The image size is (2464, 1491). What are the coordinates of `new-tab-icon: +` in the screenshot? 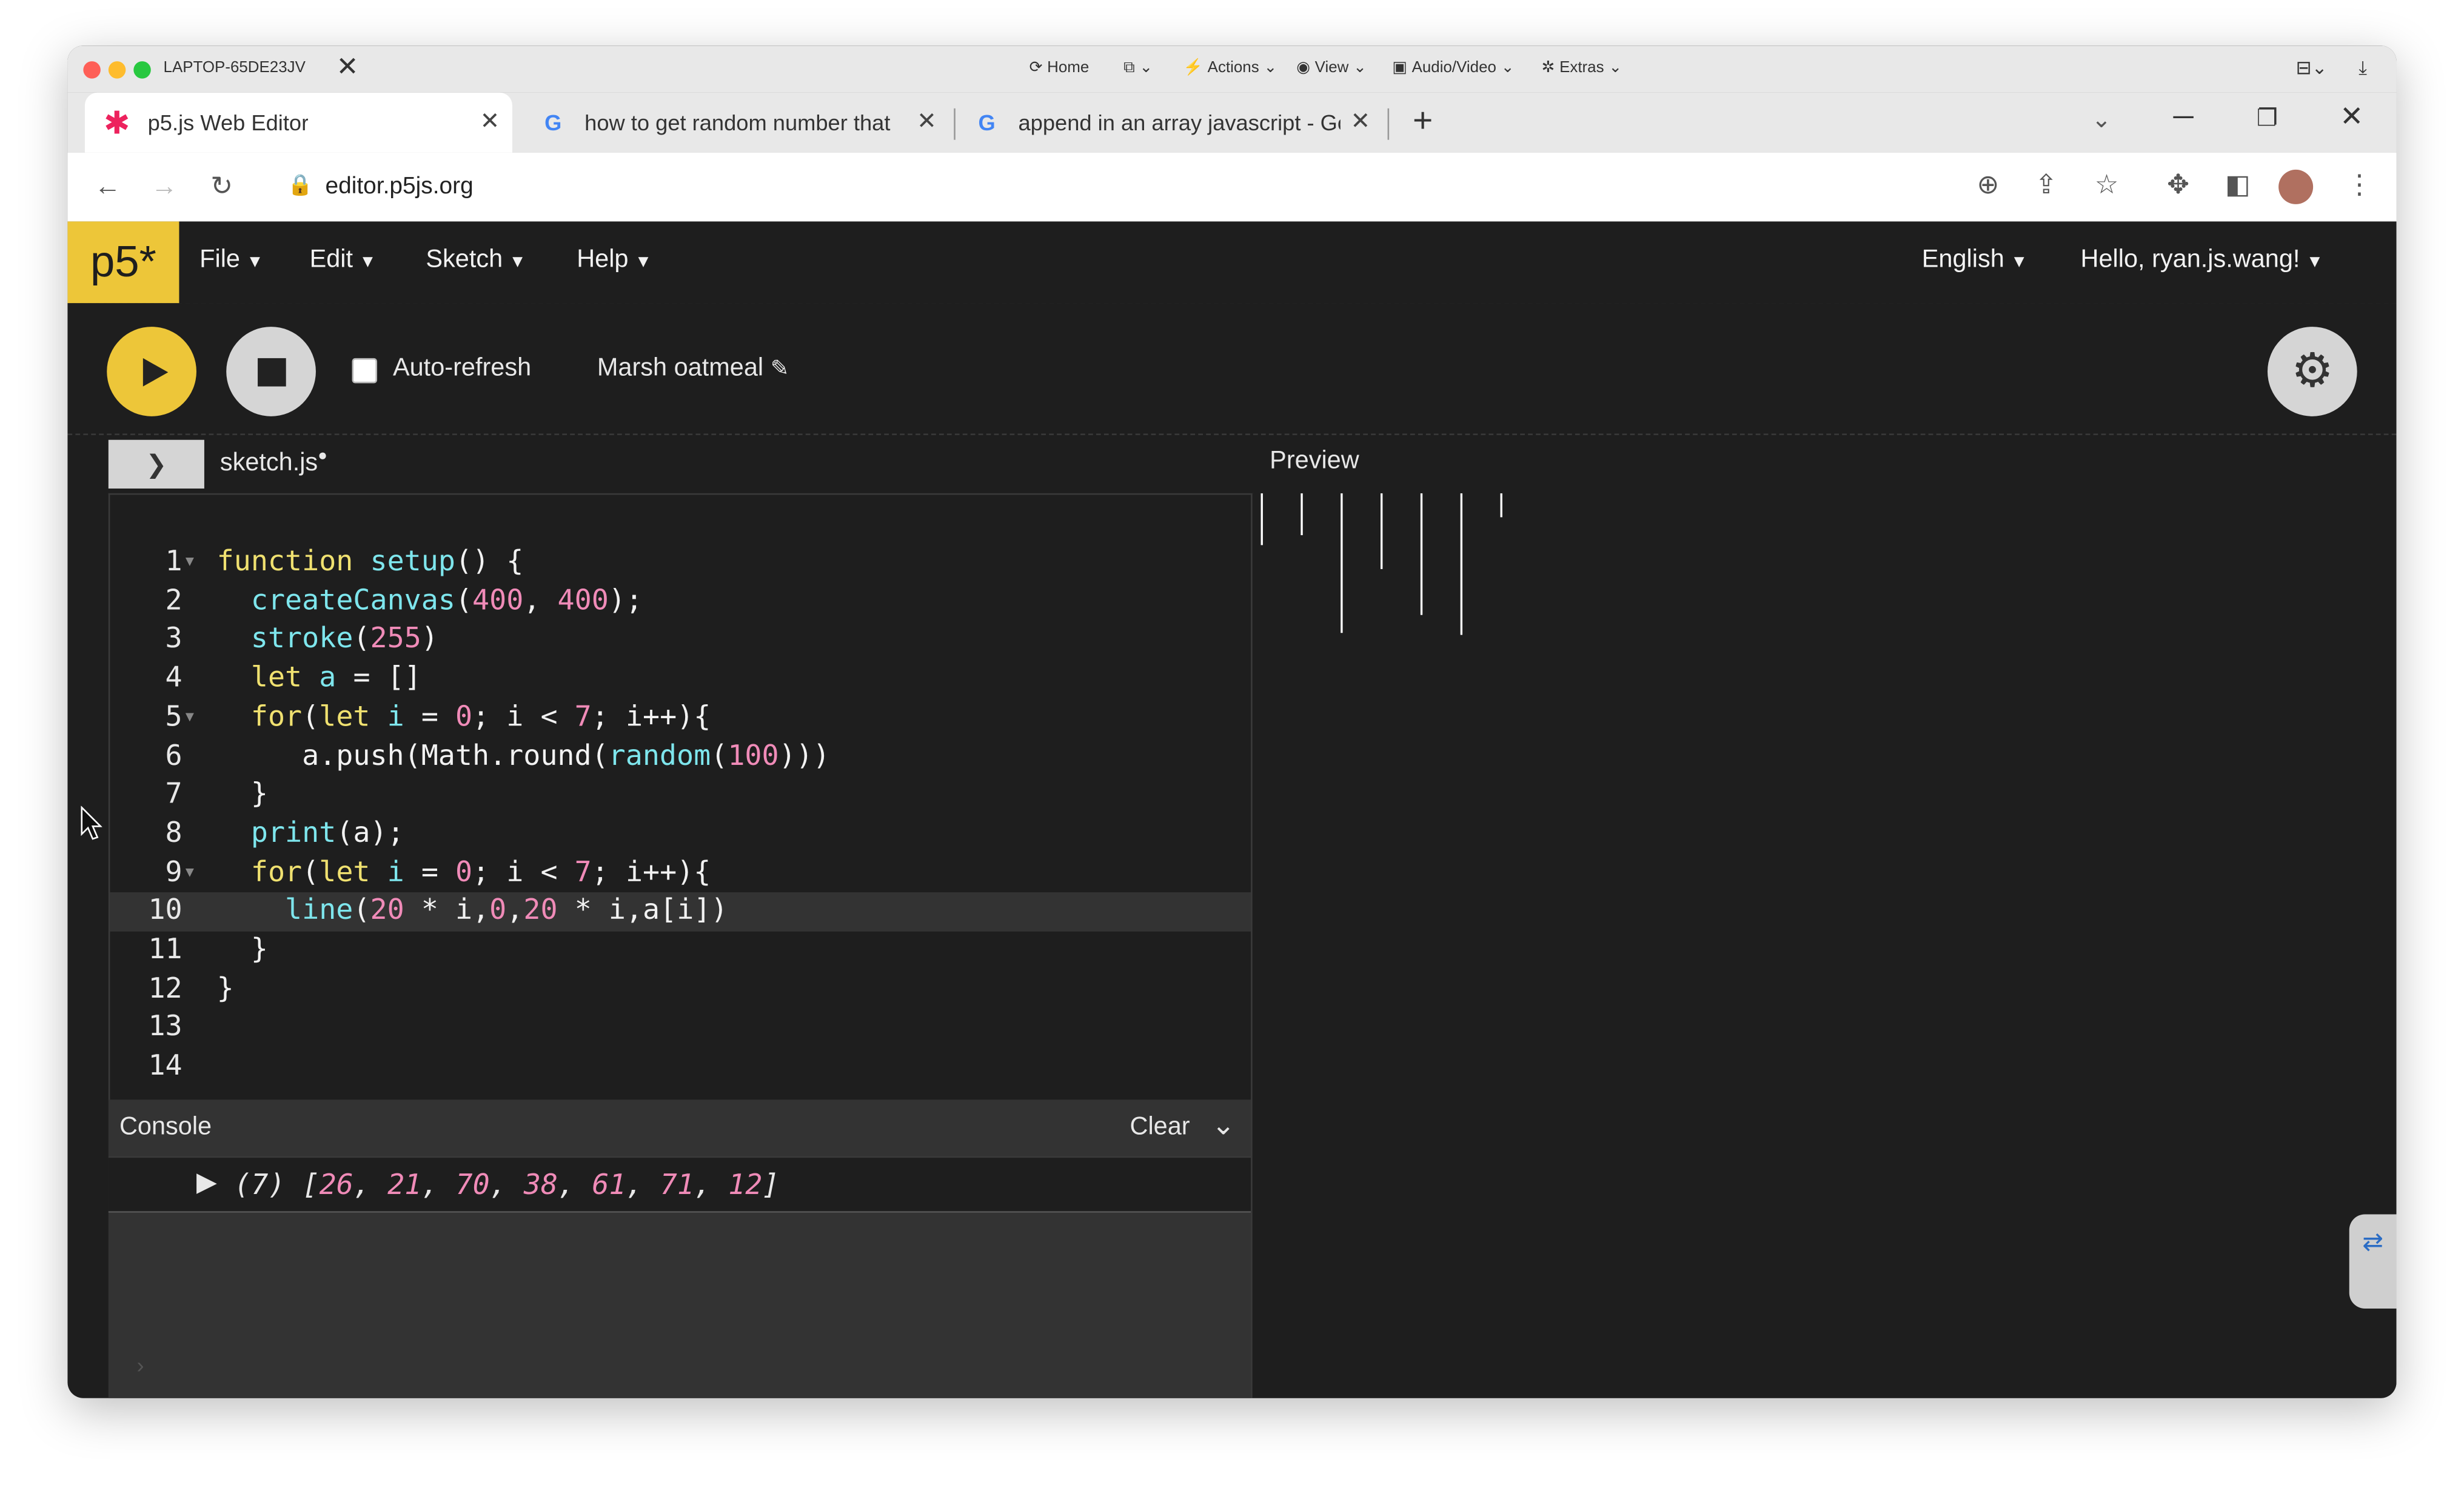 It's located at (1423, 121).